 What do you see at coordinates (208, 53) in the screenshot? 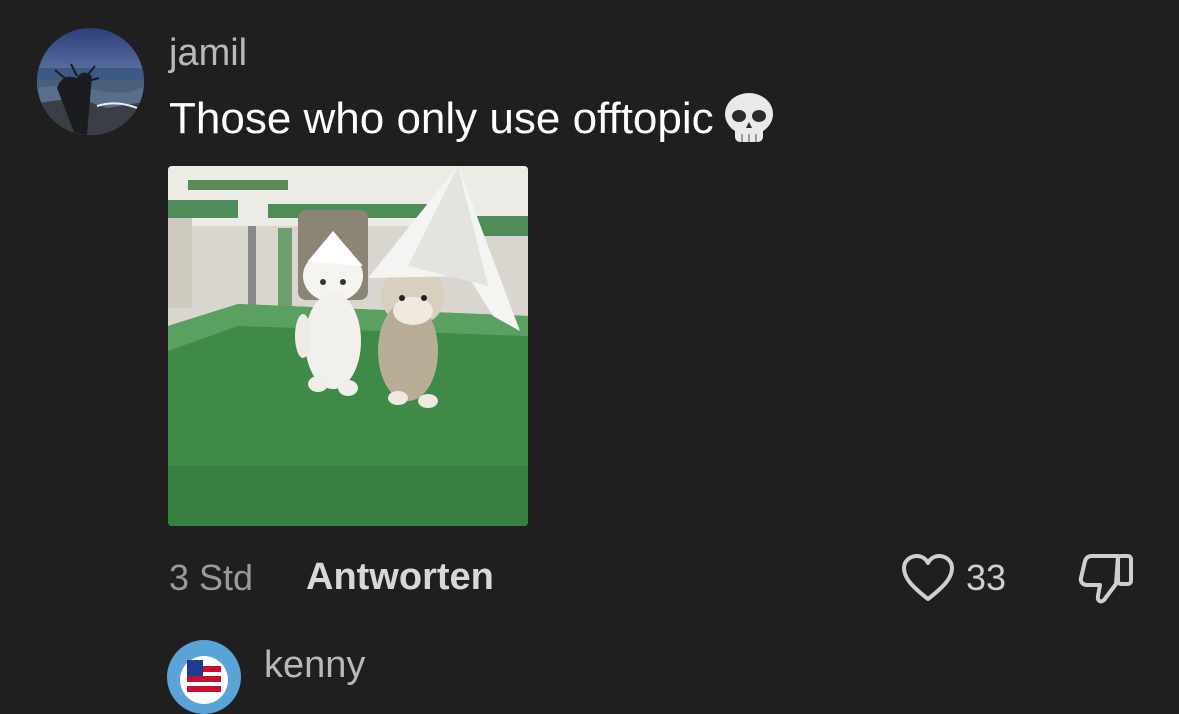
I see `comment-username: jamil` at bounding box center [208, 53].